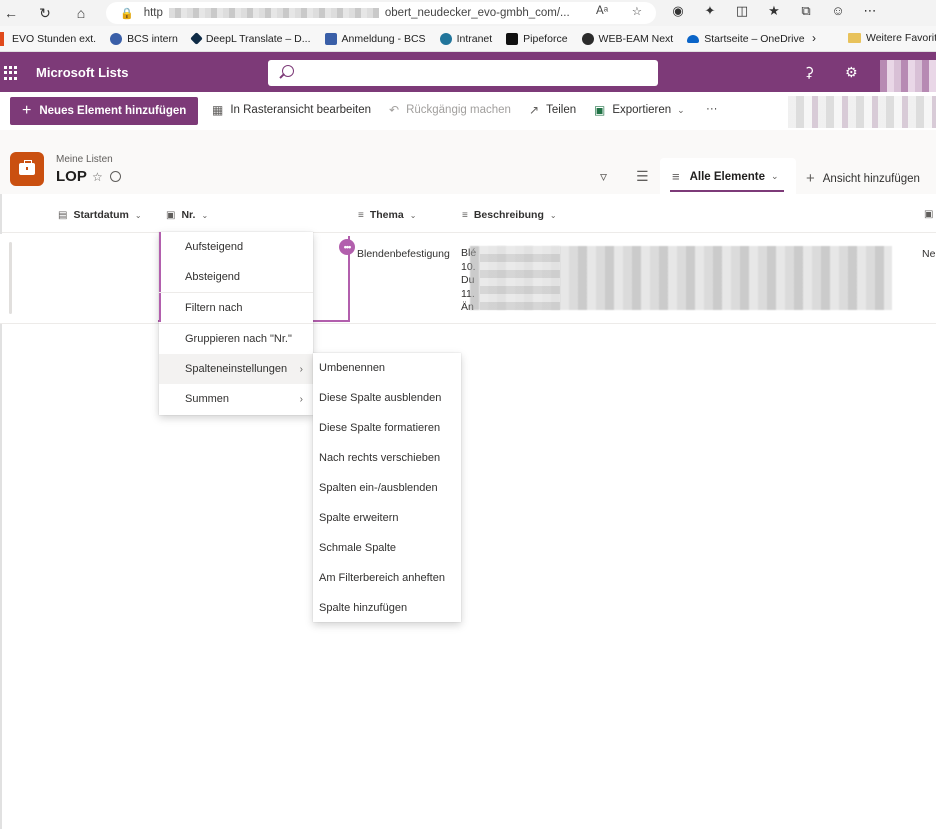 The image size is (936, 829). What do you see at coordinates (236, 277) in the screenshot?
I see `menu-item-sort-descending: Absteigend` at bounding box center [236, 277].